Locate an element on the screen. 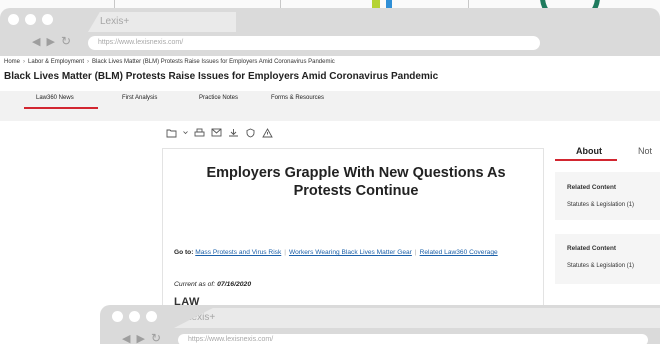 This screenshot has height=344, width=660. breadcrumb-home: Home is located at coordinates (12, 62).